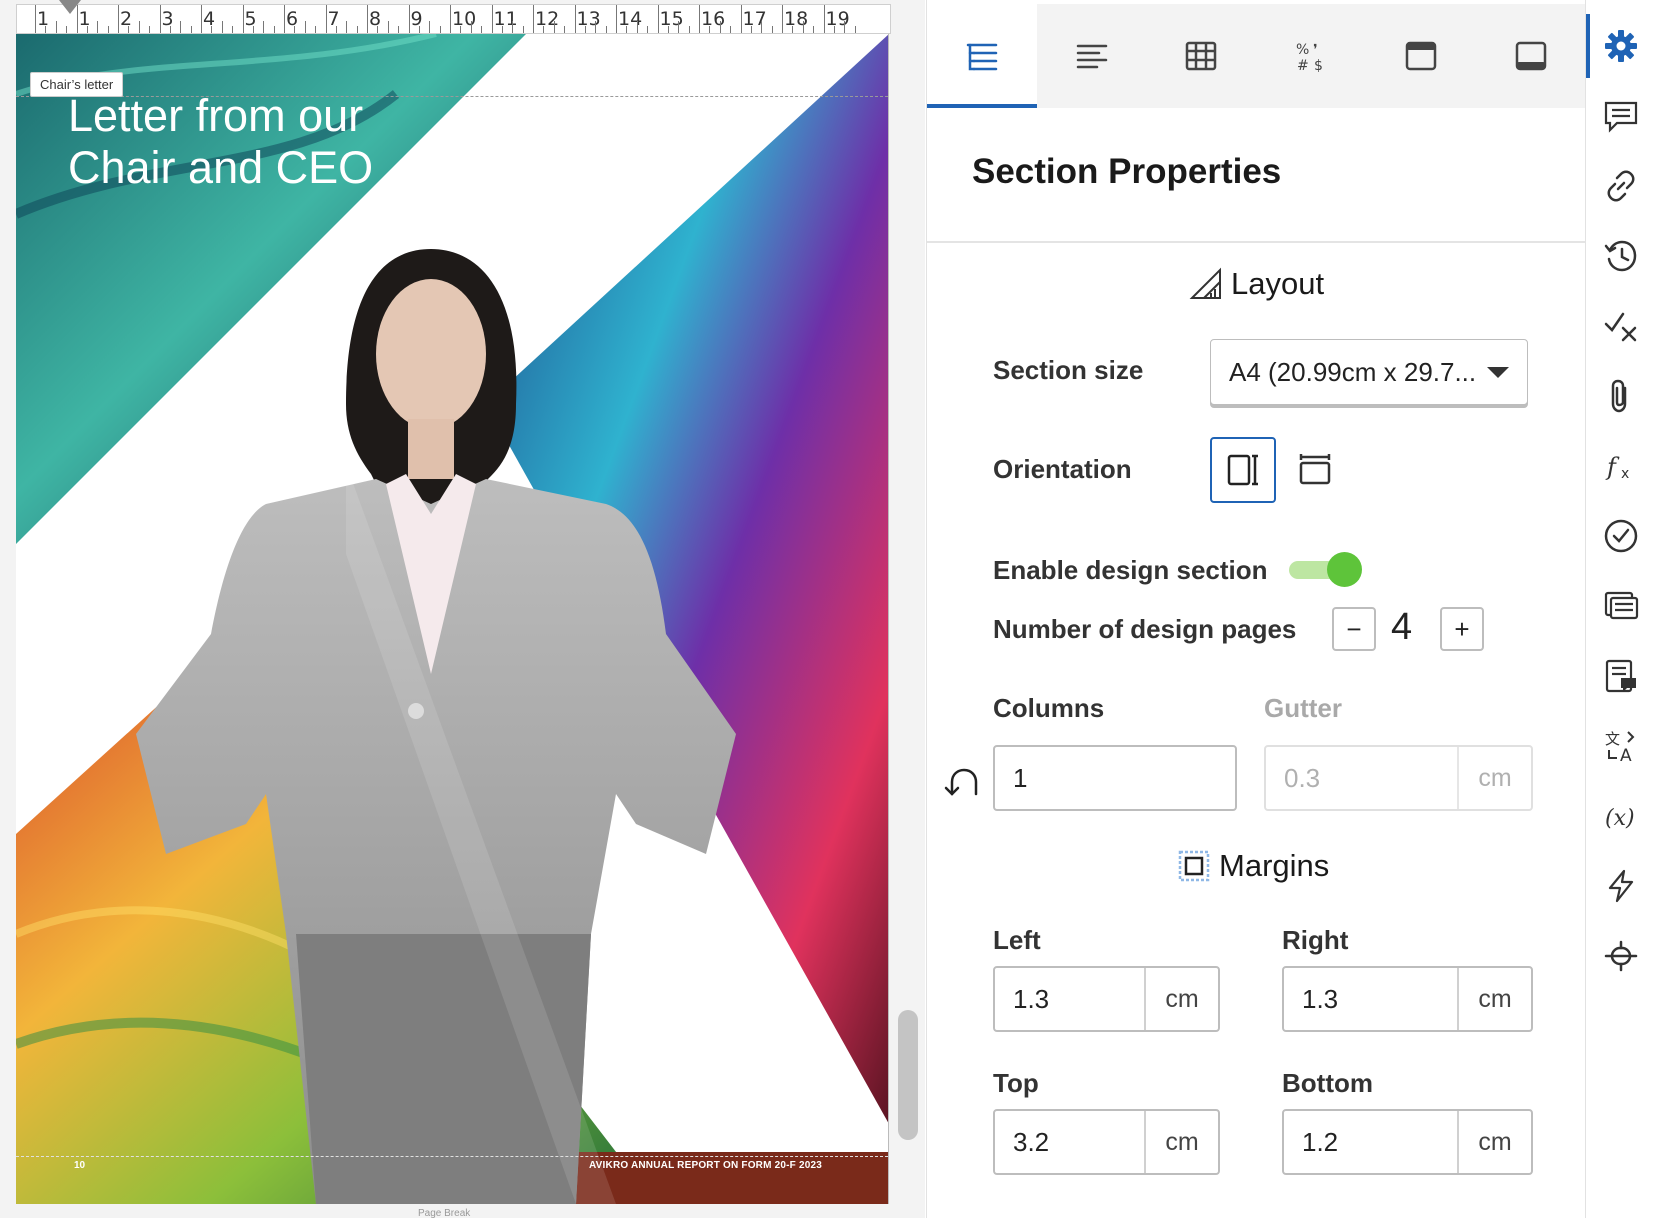 This screenshot has height=1219, width=1654. Describe the element at coordinates (1398, 778) in the screenshot. I see `gutter-input: 0.3 cm` at that location.